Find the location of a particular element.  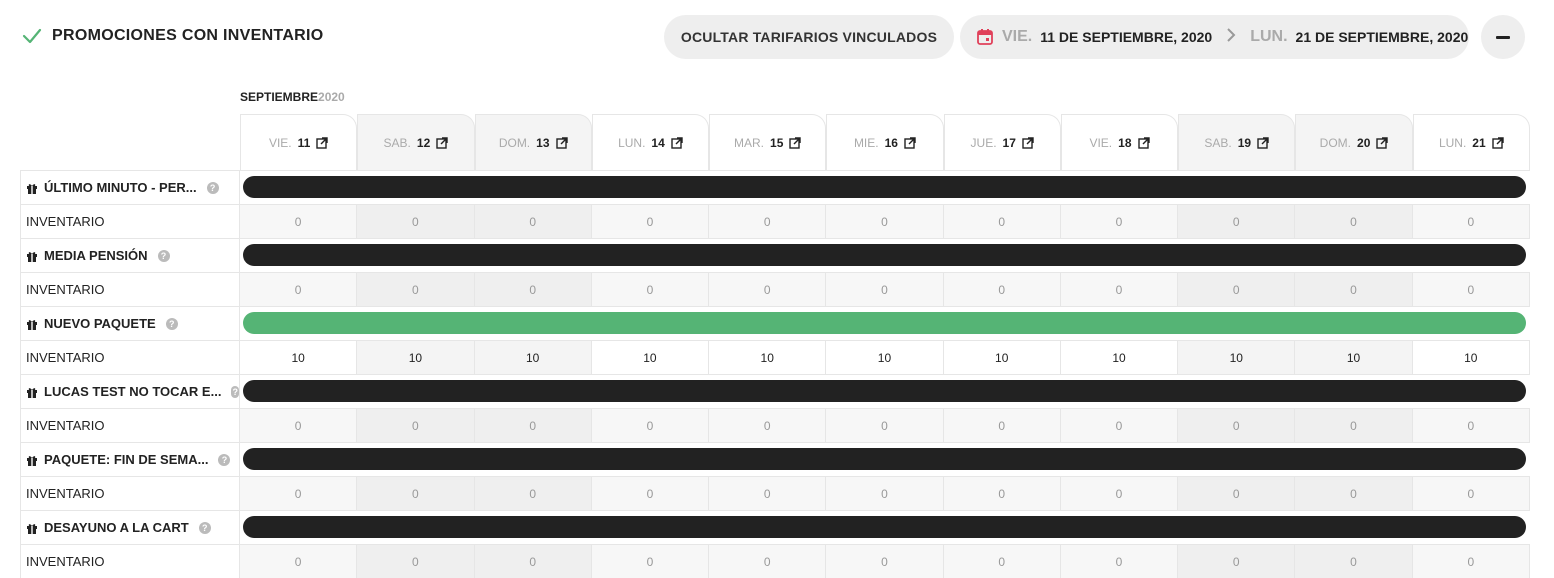

promotion-label: DESAYUNO A LA CART? is located at coordinates (130, 527).